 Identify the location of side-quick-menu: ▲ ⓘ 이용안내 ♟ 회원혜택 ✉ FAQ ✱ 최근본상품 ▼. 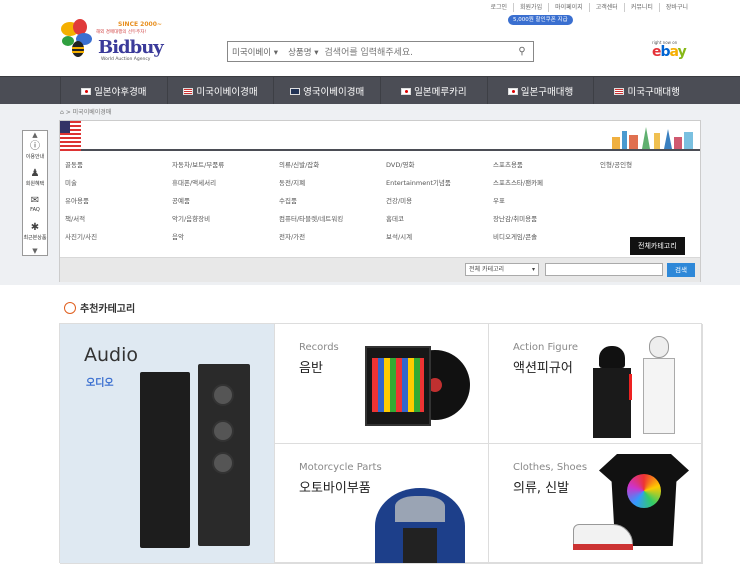
(35, 193).